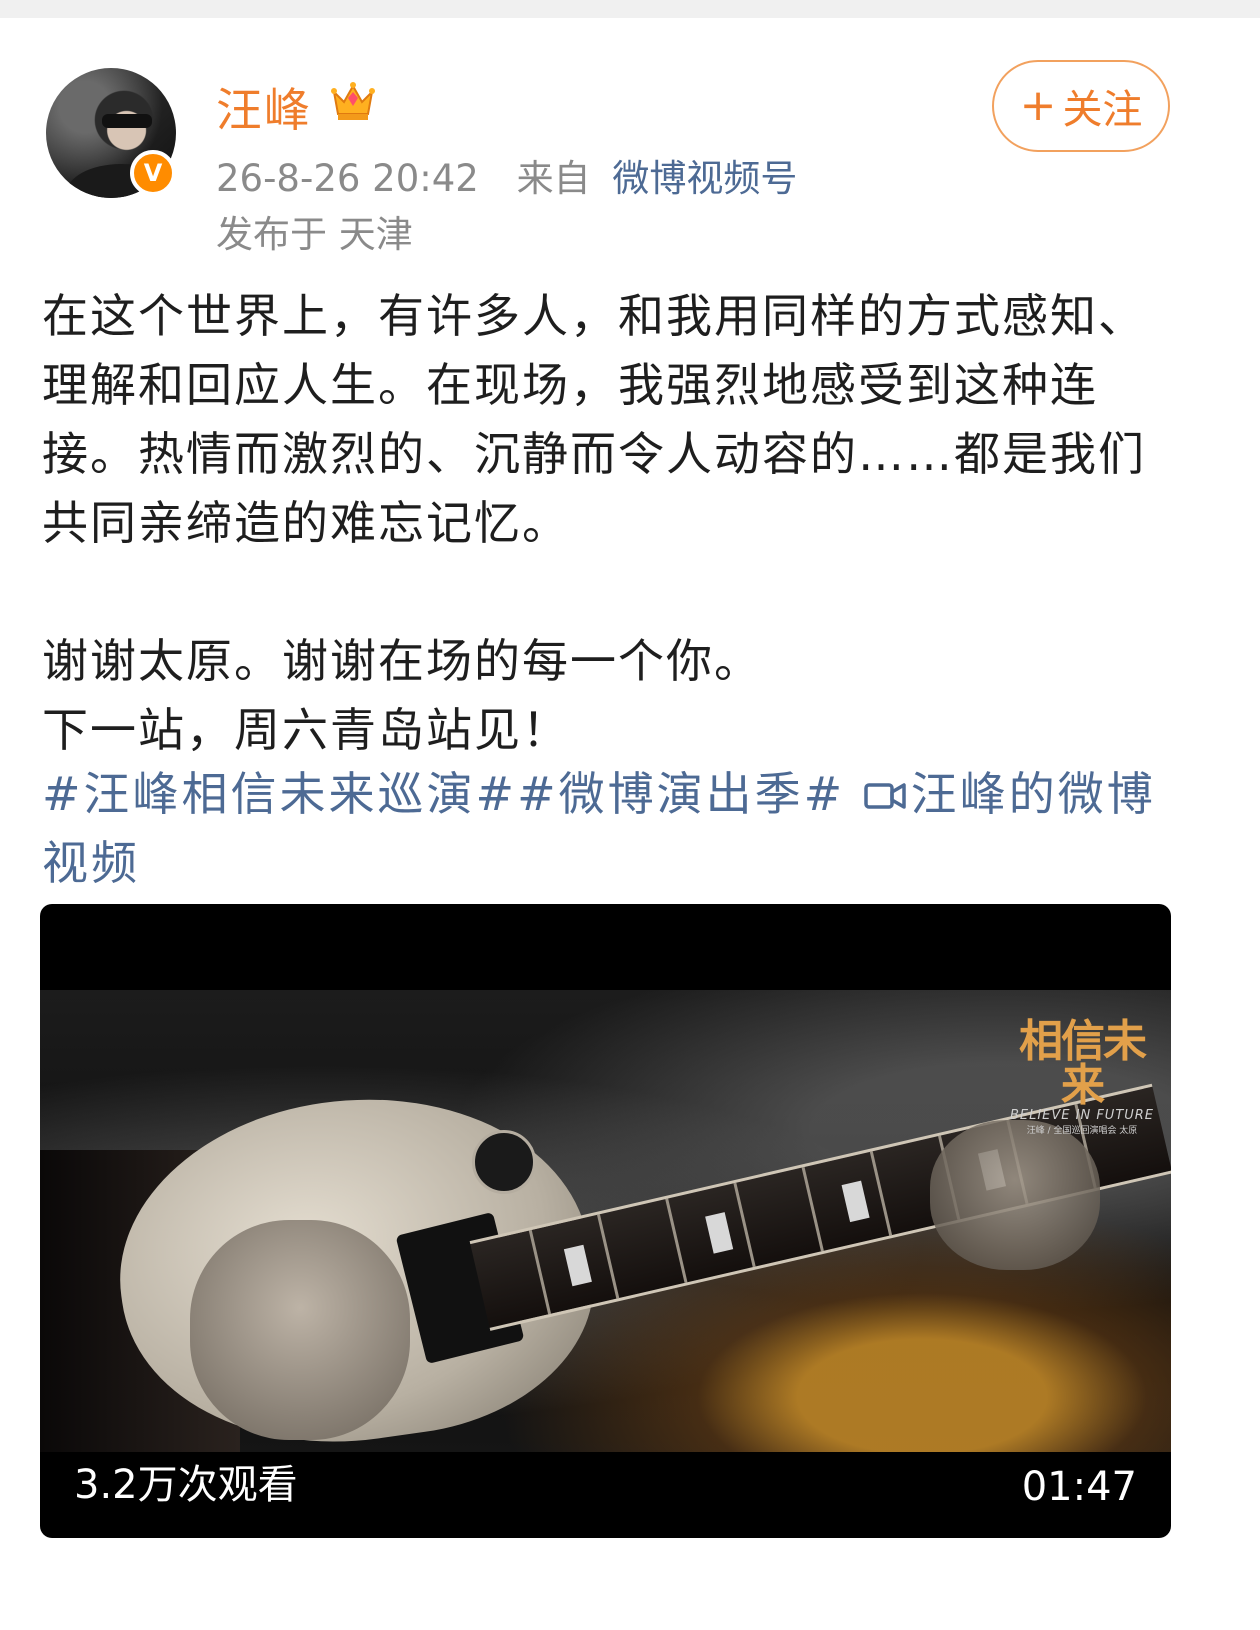 The height and width of the screenshot is (1630, 1260). Describe the element at coordinates (1102, 110) in the screenshot. I see `follow-label: 关注` at that location.